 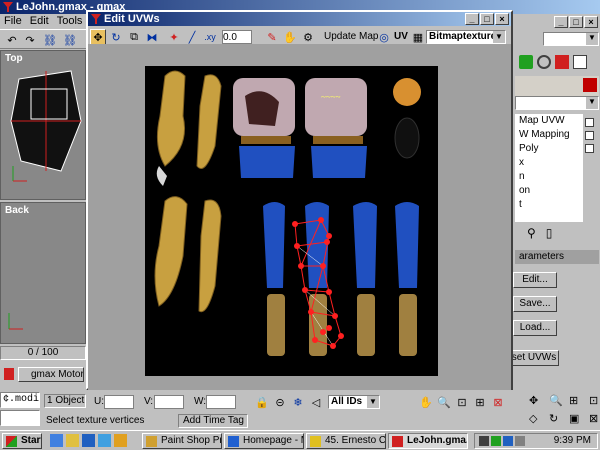 I want to click on move-icon: ✥, so click(x=98, y=37).